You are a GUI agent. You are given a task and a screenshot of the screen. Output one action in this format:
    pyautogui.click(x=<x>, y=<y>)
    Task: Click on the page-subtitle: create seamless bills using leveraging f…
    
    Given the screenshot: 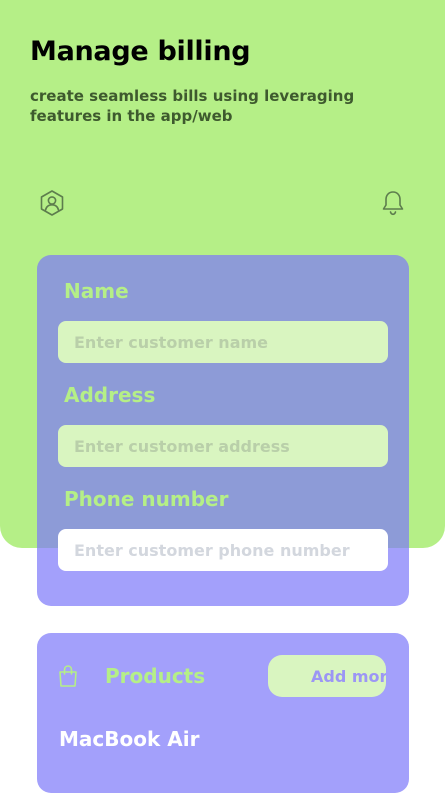 What is the action you would take?
    pyautogui.click(x=192, y=106)
    